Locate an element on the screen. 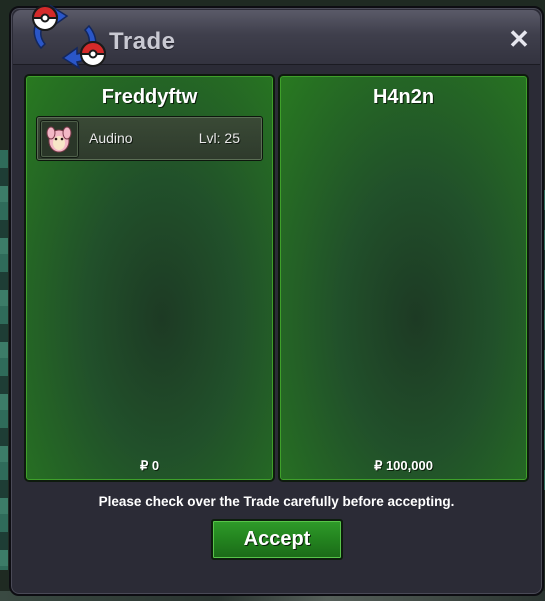  money-right: ₽ 100,000 is located at coordinates (403, 465).